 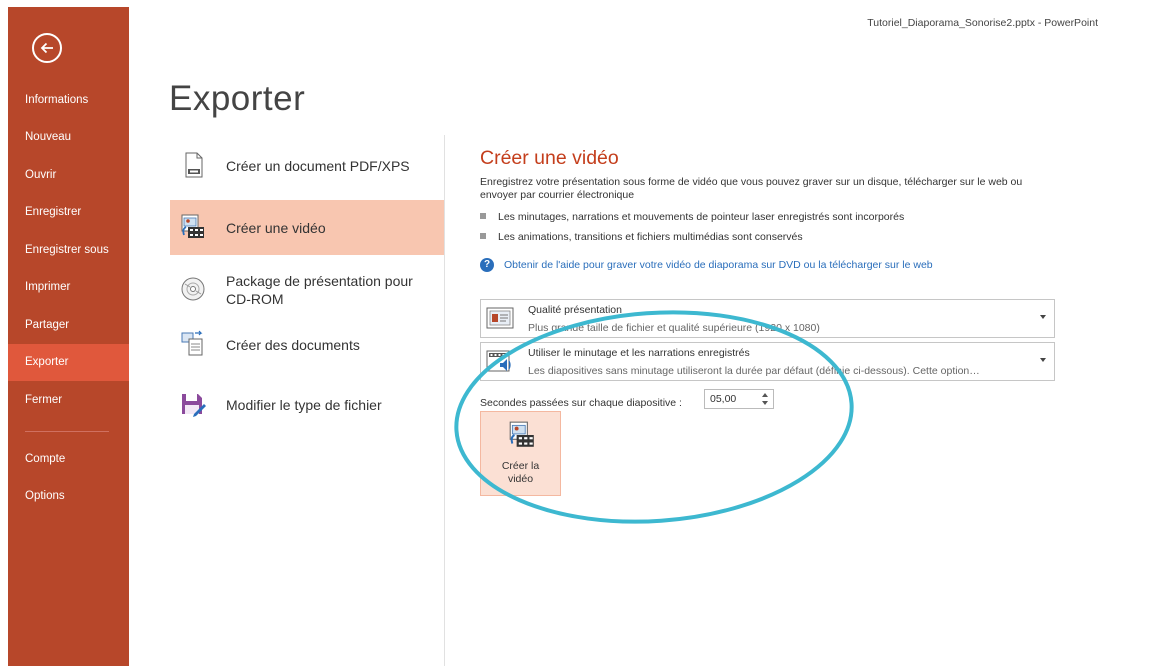 I want to click on sidebar-item-nouveau: Nouveau, so click(x=68, y=137).